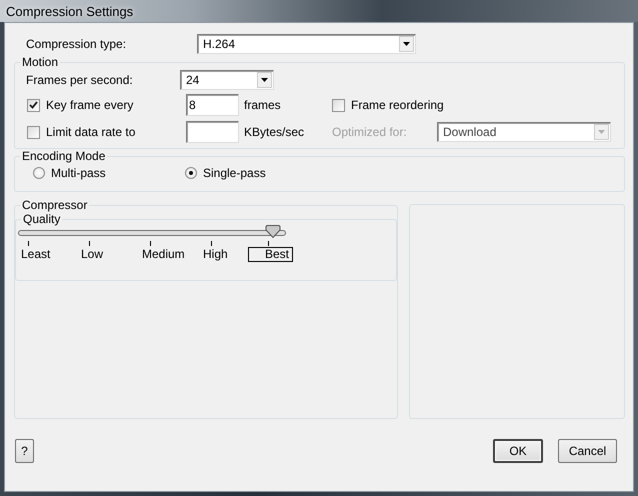  Describe the element at coordinates (215, 254) in the screenshot. I see `tick-label: High` at that location.